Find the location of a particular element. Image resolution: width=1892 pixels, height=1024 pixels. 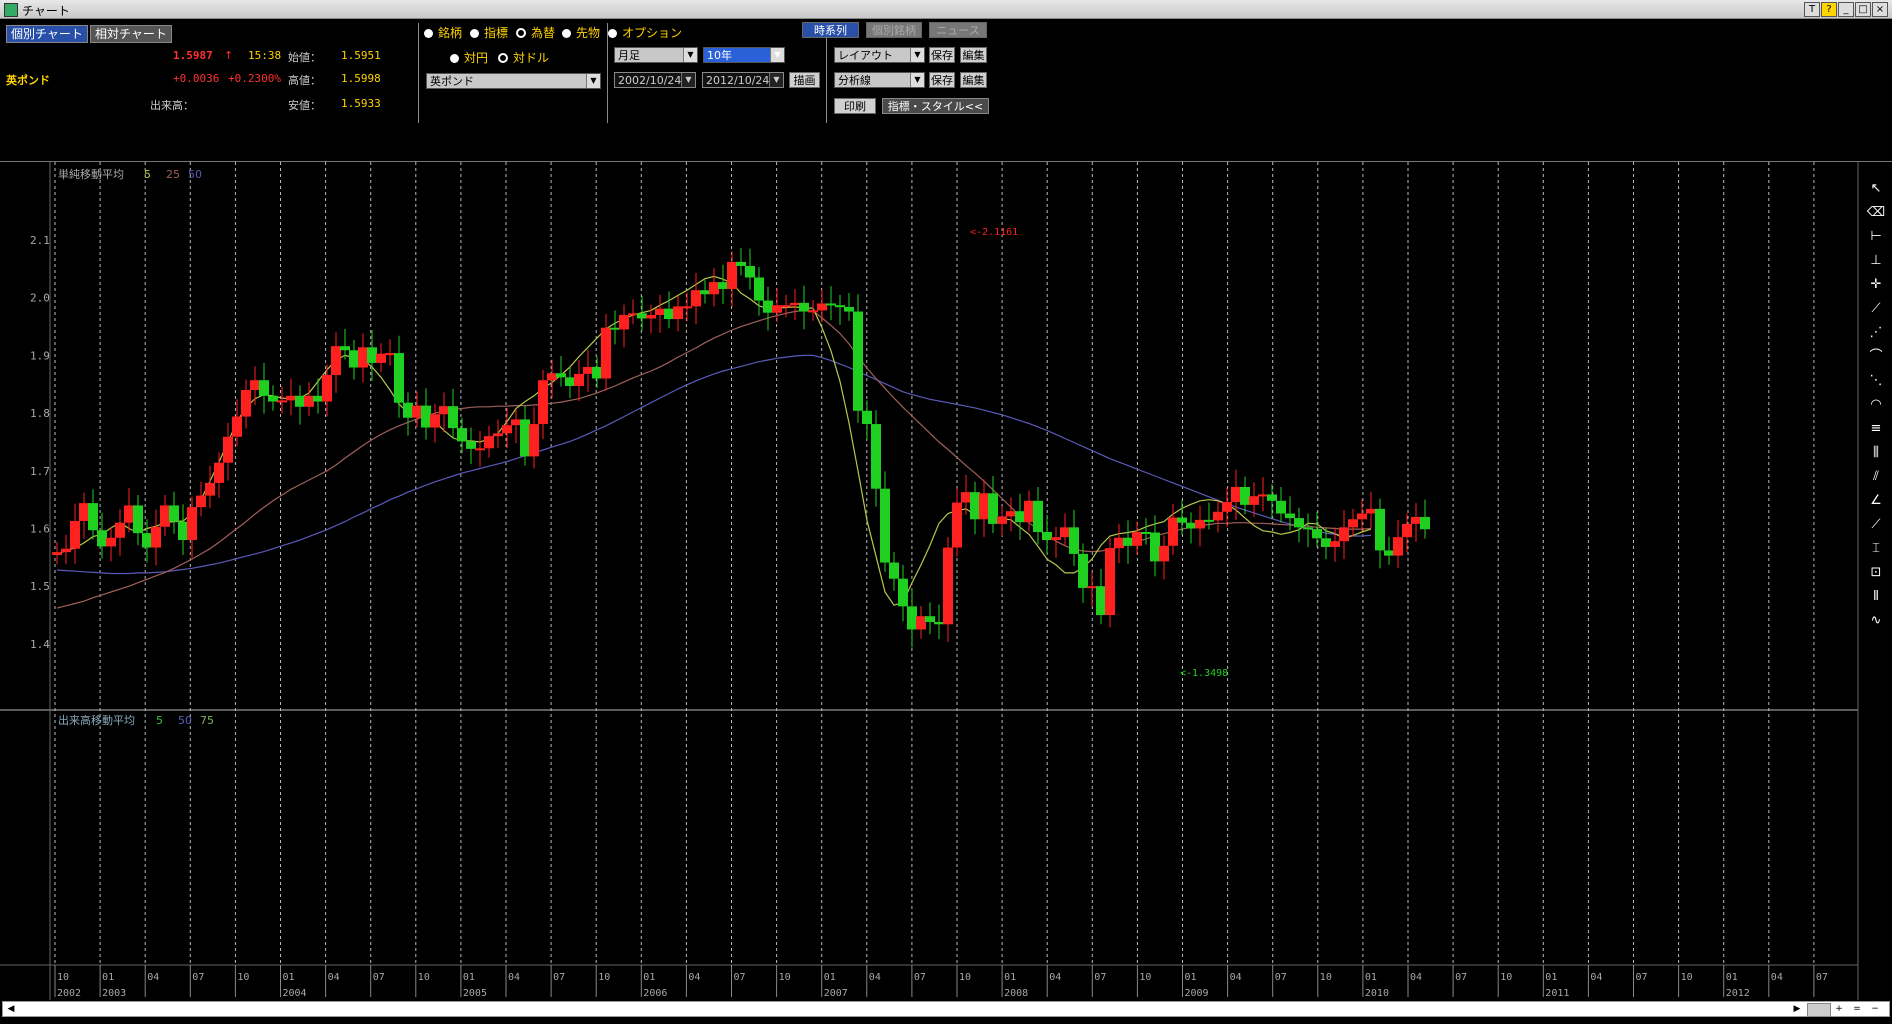

radio-option: オプション is located at coordinates (645, 32).